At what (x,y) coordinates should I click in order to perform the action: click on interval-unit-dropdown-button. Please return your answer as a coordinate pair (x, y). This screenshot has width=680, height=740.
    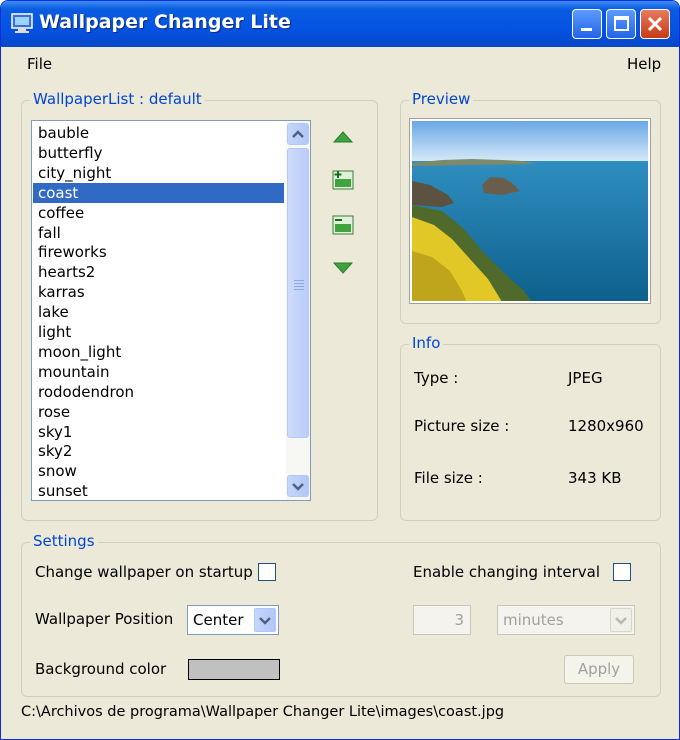
    Looking at the image, I should click on (621, 620).